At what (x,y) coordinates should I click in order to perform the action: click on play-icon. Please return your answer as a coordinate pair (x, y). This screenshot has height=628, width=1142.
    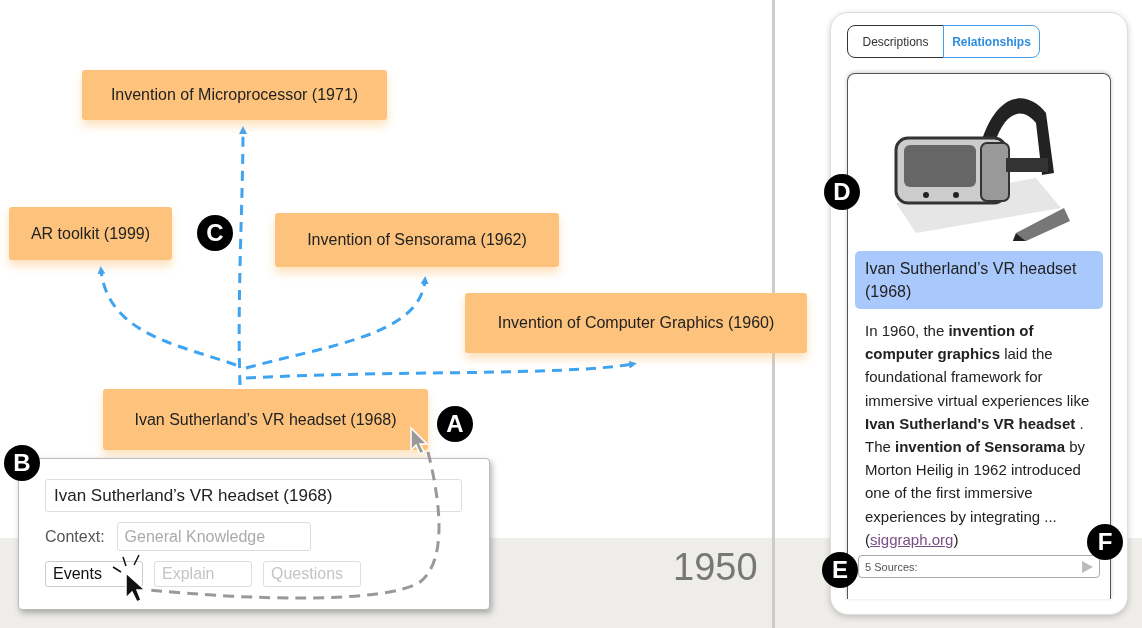
    Looking at the image, I should click on (1087, 566).